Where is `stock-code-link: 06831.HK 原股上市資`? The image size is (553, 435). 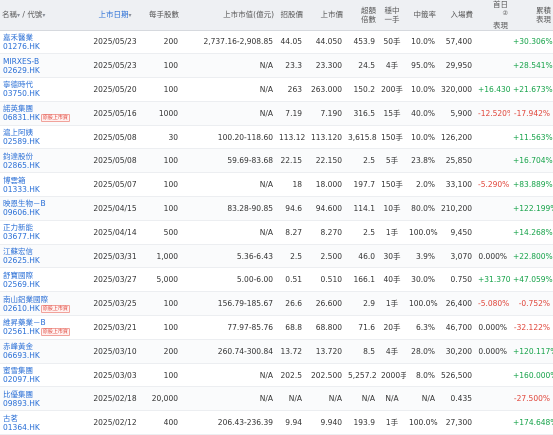 stock-code-link: 06831.HK 原股上市資 is located at coordinates (44, 118).